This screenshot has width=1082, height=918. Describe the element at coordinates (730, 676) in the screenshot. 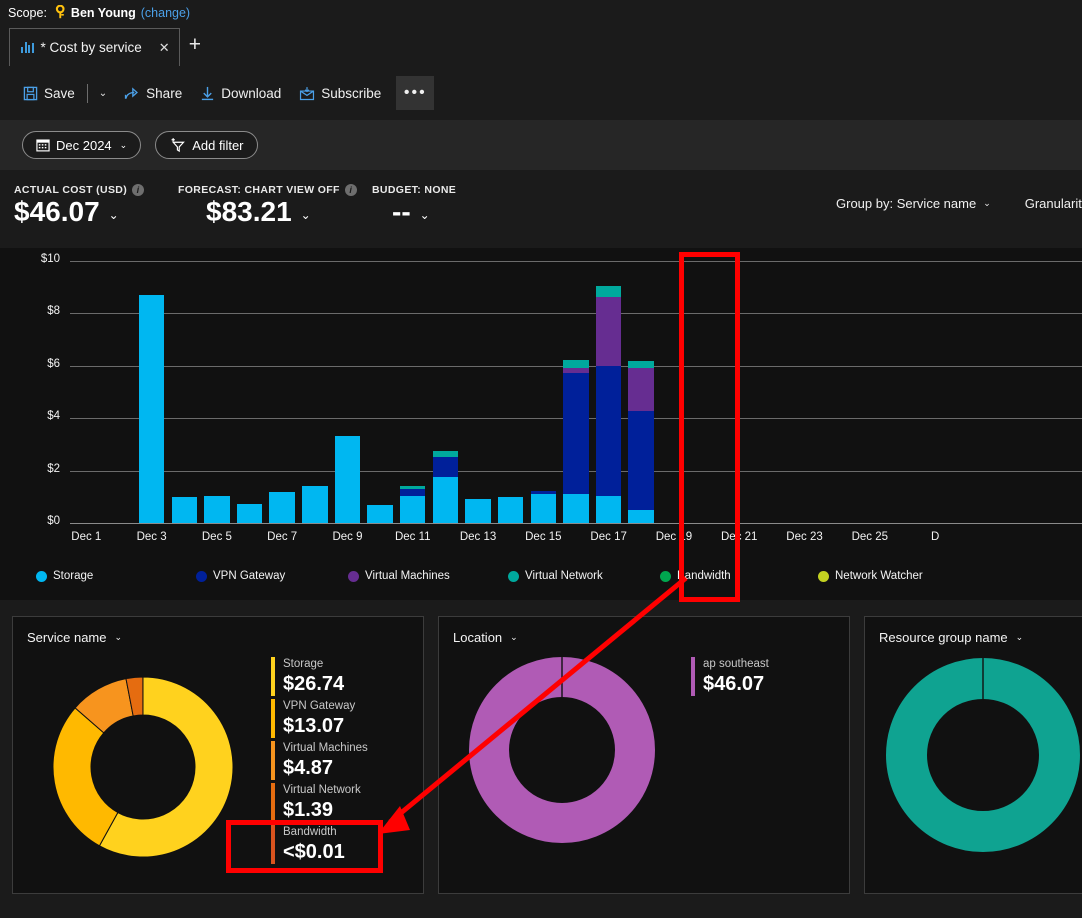

I see `donut-legend-item: ap southeast $46.07` at that location.